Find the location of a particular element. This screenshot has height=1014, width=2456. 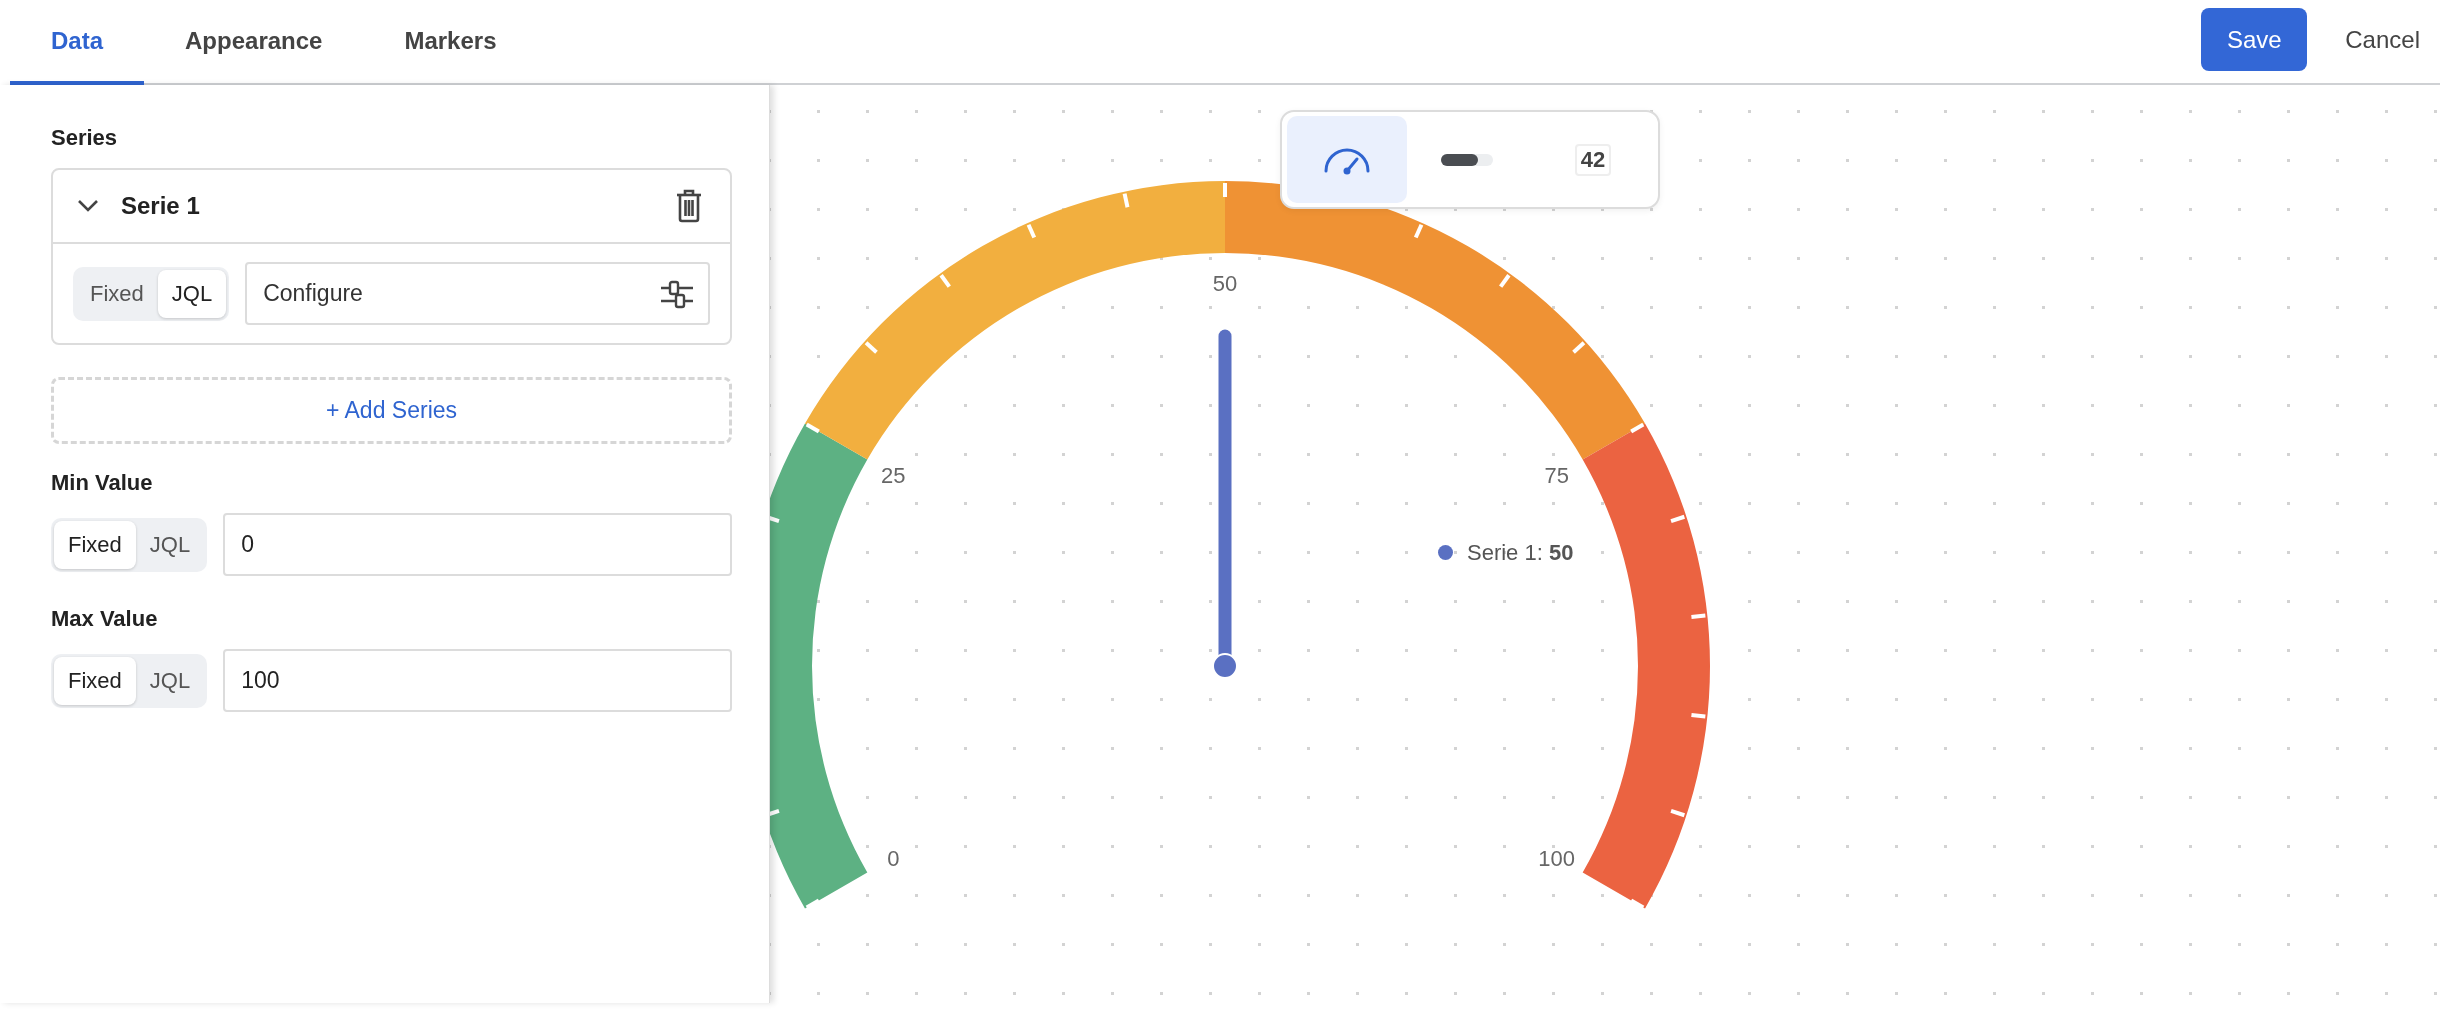

value-field: 0 is located at coordinates (477, 544).